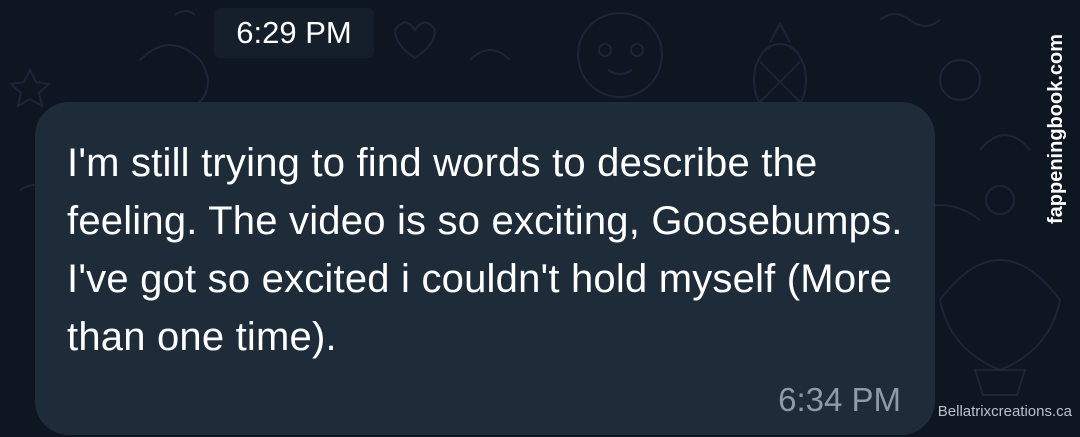 Image resolution: width=1080 pixels, height=437 pixels. I want to click on date-time-header: 6:29 PM, so click(294, 33).